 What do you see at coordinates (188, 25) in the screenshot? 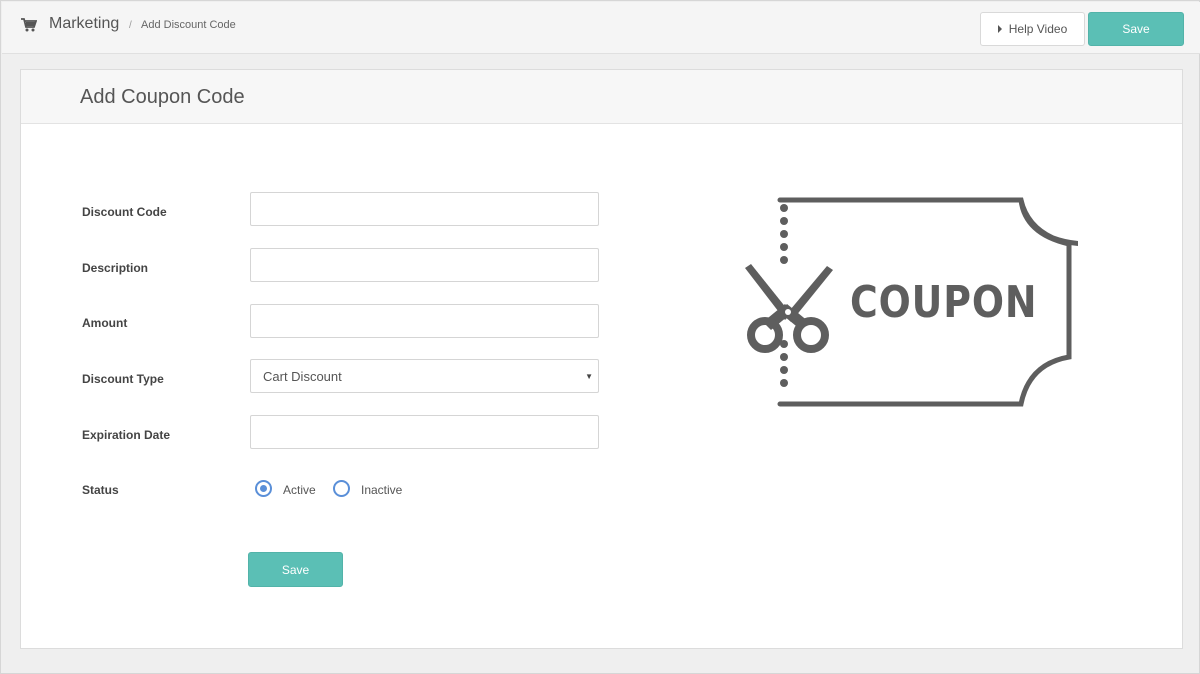
I see `breadcrumb-current: Add Discount Code` at bounding box center [188, 25].